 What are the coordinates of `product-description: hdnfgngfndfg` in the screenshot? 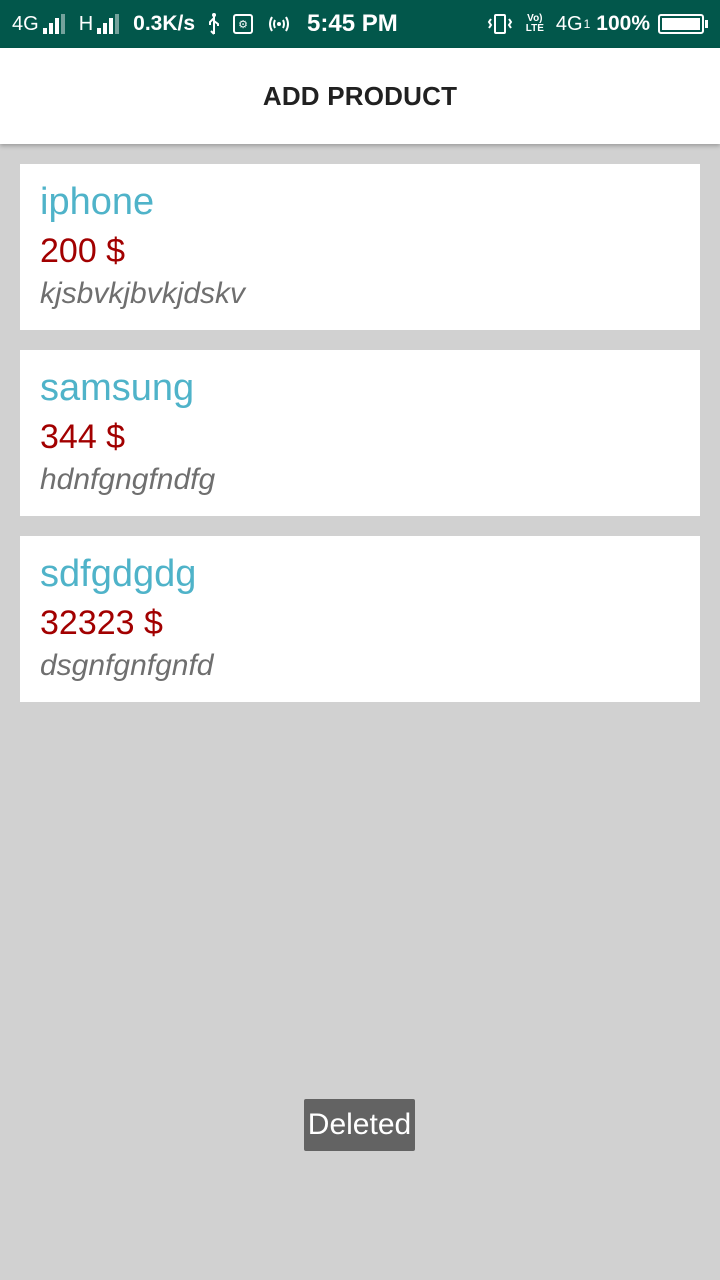 It's located at (128, 479).